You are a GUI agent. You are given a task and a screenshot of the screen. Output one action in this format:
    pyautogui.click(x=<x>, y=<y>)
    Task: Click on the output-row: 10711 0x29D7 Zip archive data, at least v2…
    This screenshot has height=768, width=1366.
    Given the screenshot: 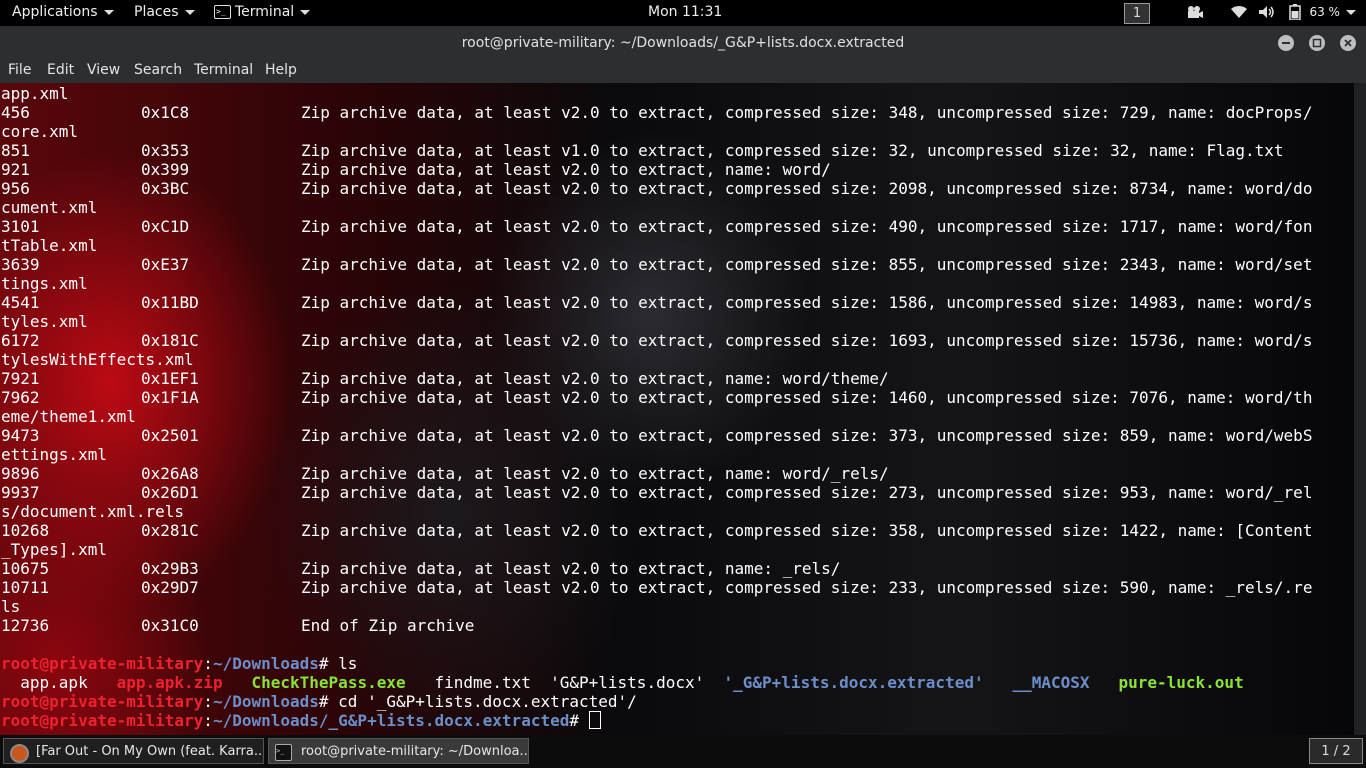 What is the action you would take?
    pyautogui.click(x=677, y=587)
    